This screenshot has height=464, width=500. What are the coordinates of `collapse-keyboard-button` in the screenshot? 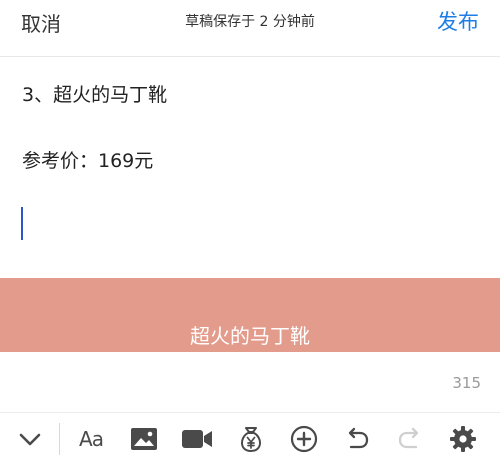 It's located at (30, 439).